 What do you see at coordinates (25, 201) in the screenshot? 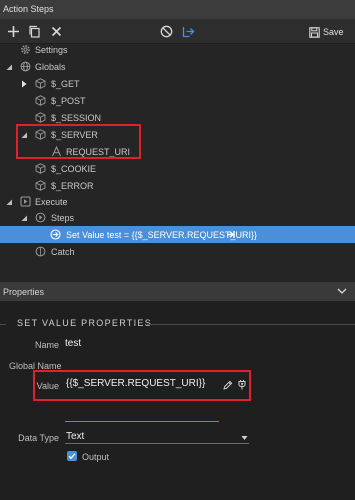
I see `execute-icon` at bounding box center [25, 201].